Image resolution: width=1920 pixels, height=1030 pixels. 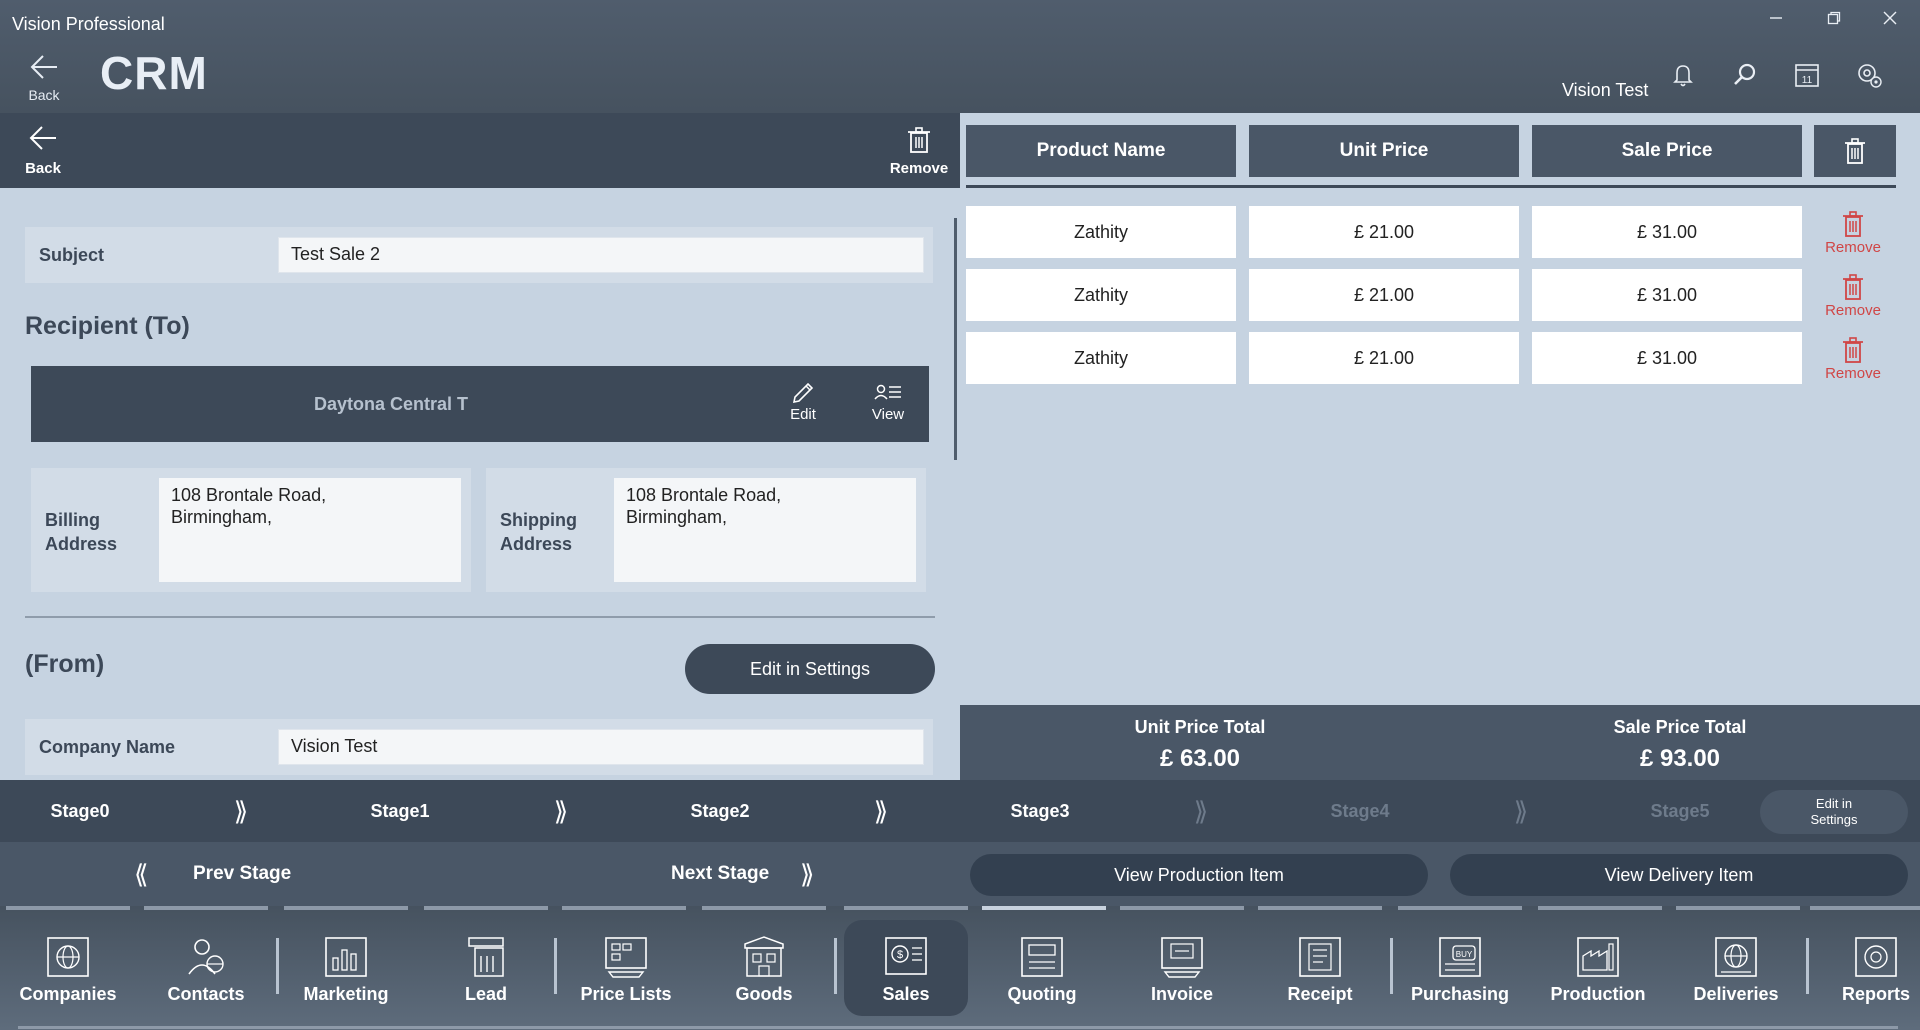 What do you see at coordinates (1042, 968) in the screenshot?
I see `module-quoting: Quoting` at bounding box center [1042, 968].